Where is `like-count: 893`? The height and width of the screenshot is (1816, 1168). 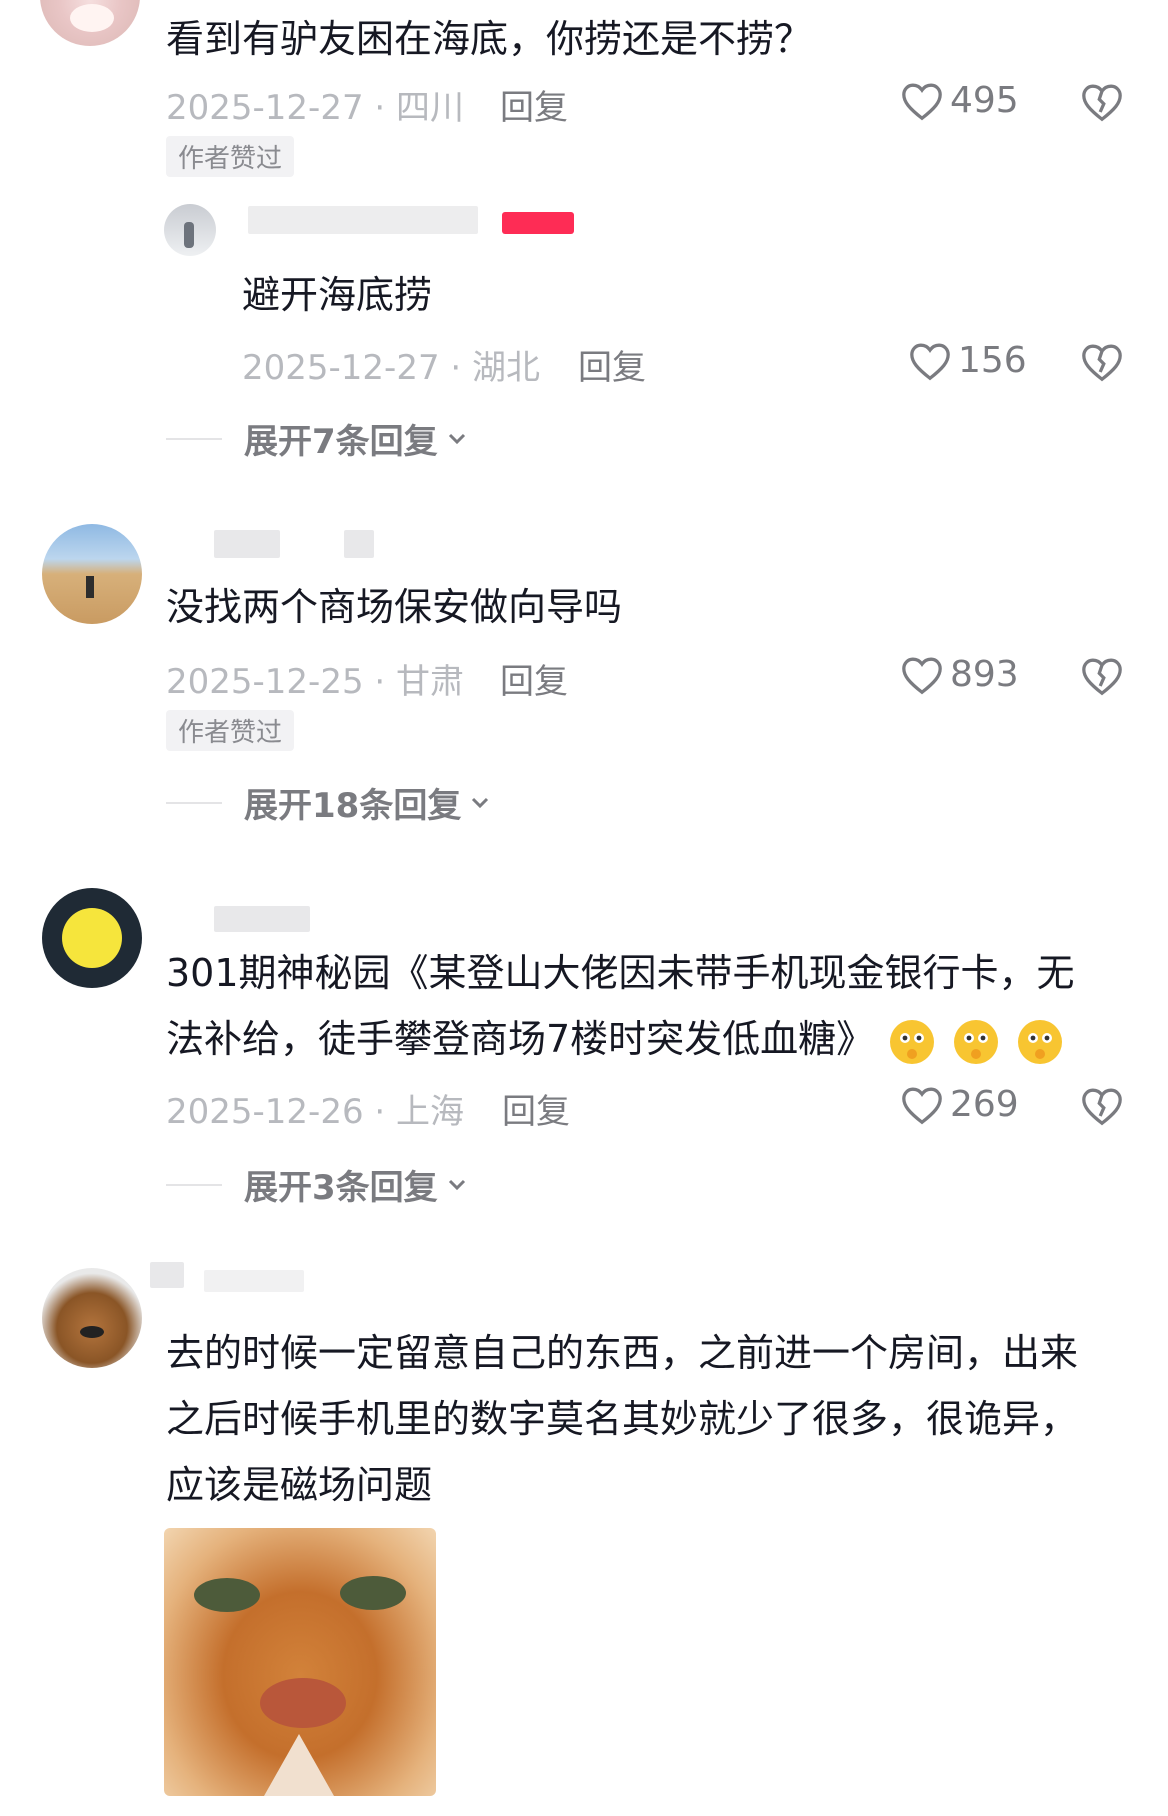 like-count: 893 is located at coordinates (984, 674).